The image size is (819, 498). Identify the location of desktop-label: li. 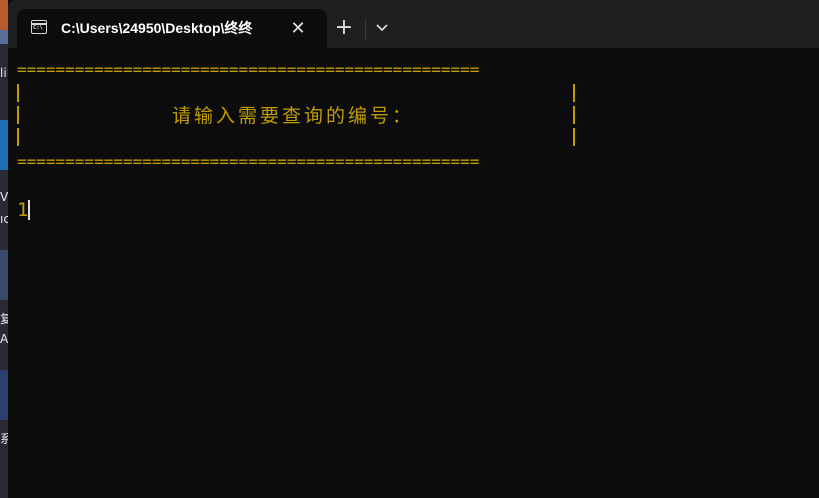
(3, 73).